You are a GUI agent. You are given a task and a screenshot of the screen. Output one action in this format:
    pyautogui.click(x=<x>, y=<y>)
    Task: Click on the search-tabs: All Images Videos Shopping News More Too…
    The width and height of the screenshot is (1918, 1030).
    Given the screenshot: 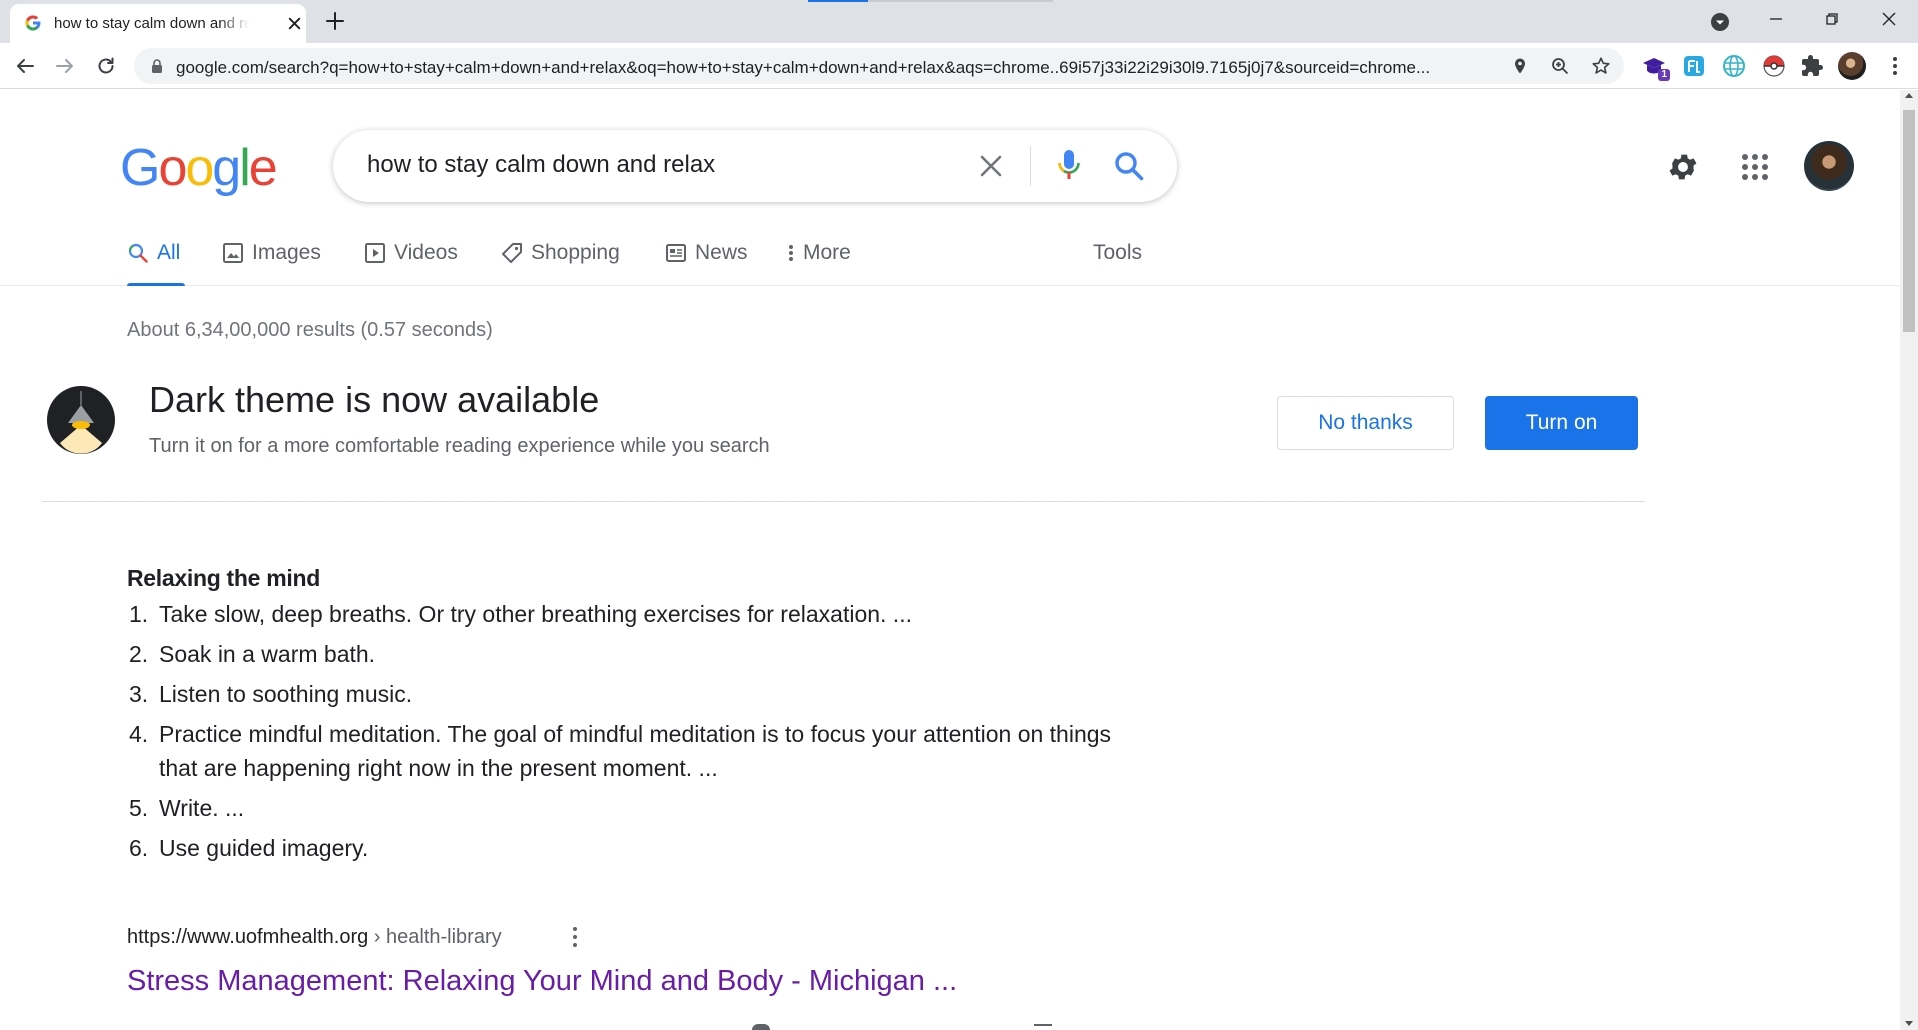 What is the action you would take?
    pyautogui.click(x=950, y=263)
    